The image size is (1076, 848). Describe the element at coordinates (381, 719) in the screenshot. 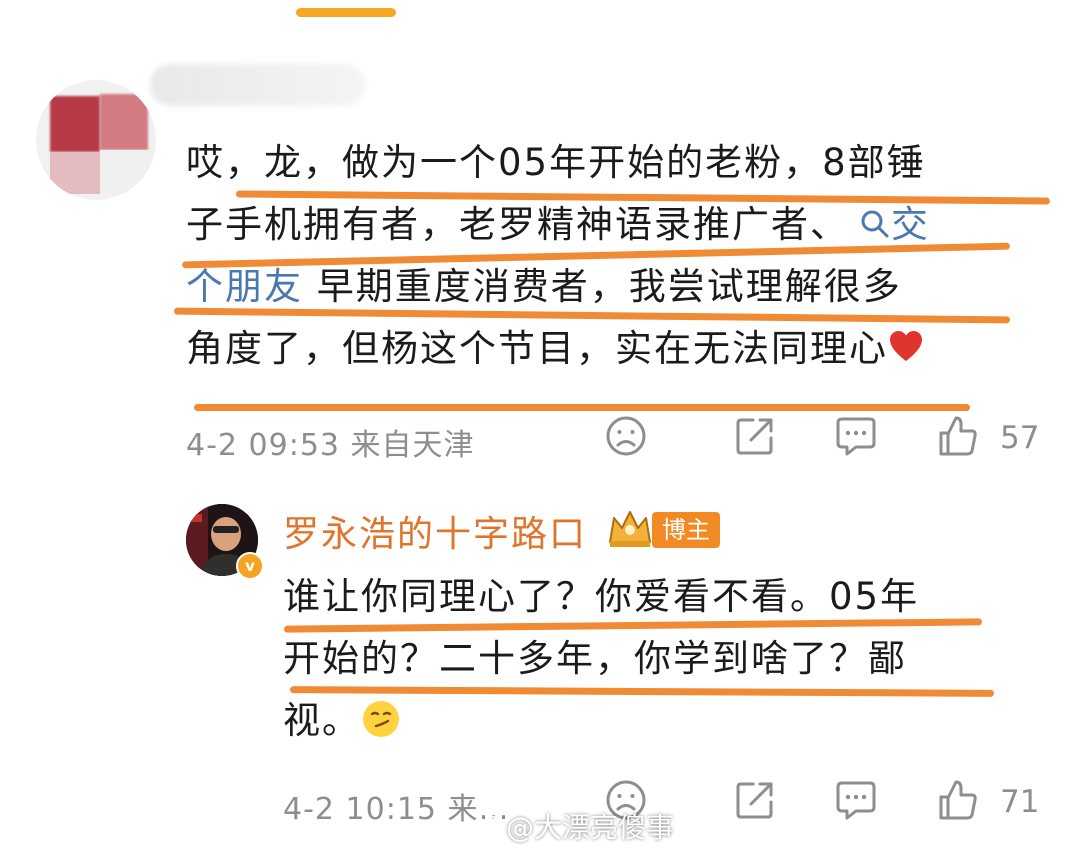

I see `smirk-emoji-icon` at that location.